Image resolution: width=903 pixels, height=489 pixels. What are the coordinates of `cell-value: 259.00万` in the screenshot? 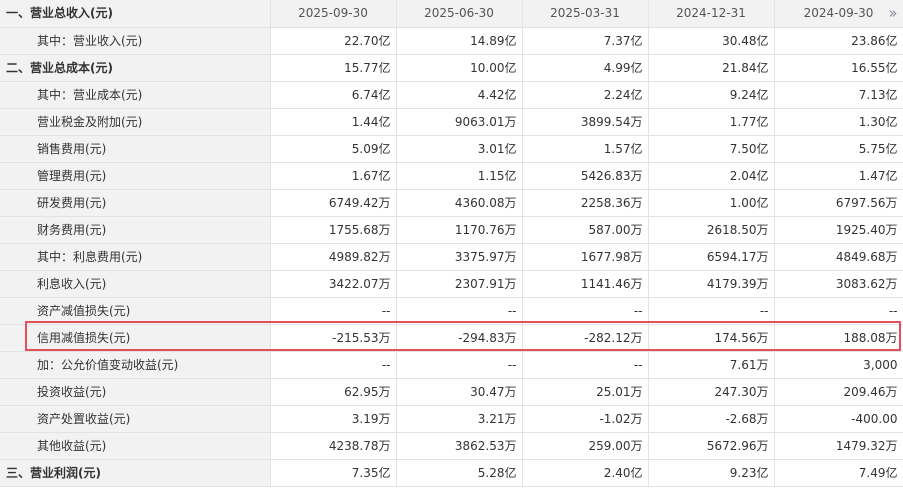 It's located at (585, 446).